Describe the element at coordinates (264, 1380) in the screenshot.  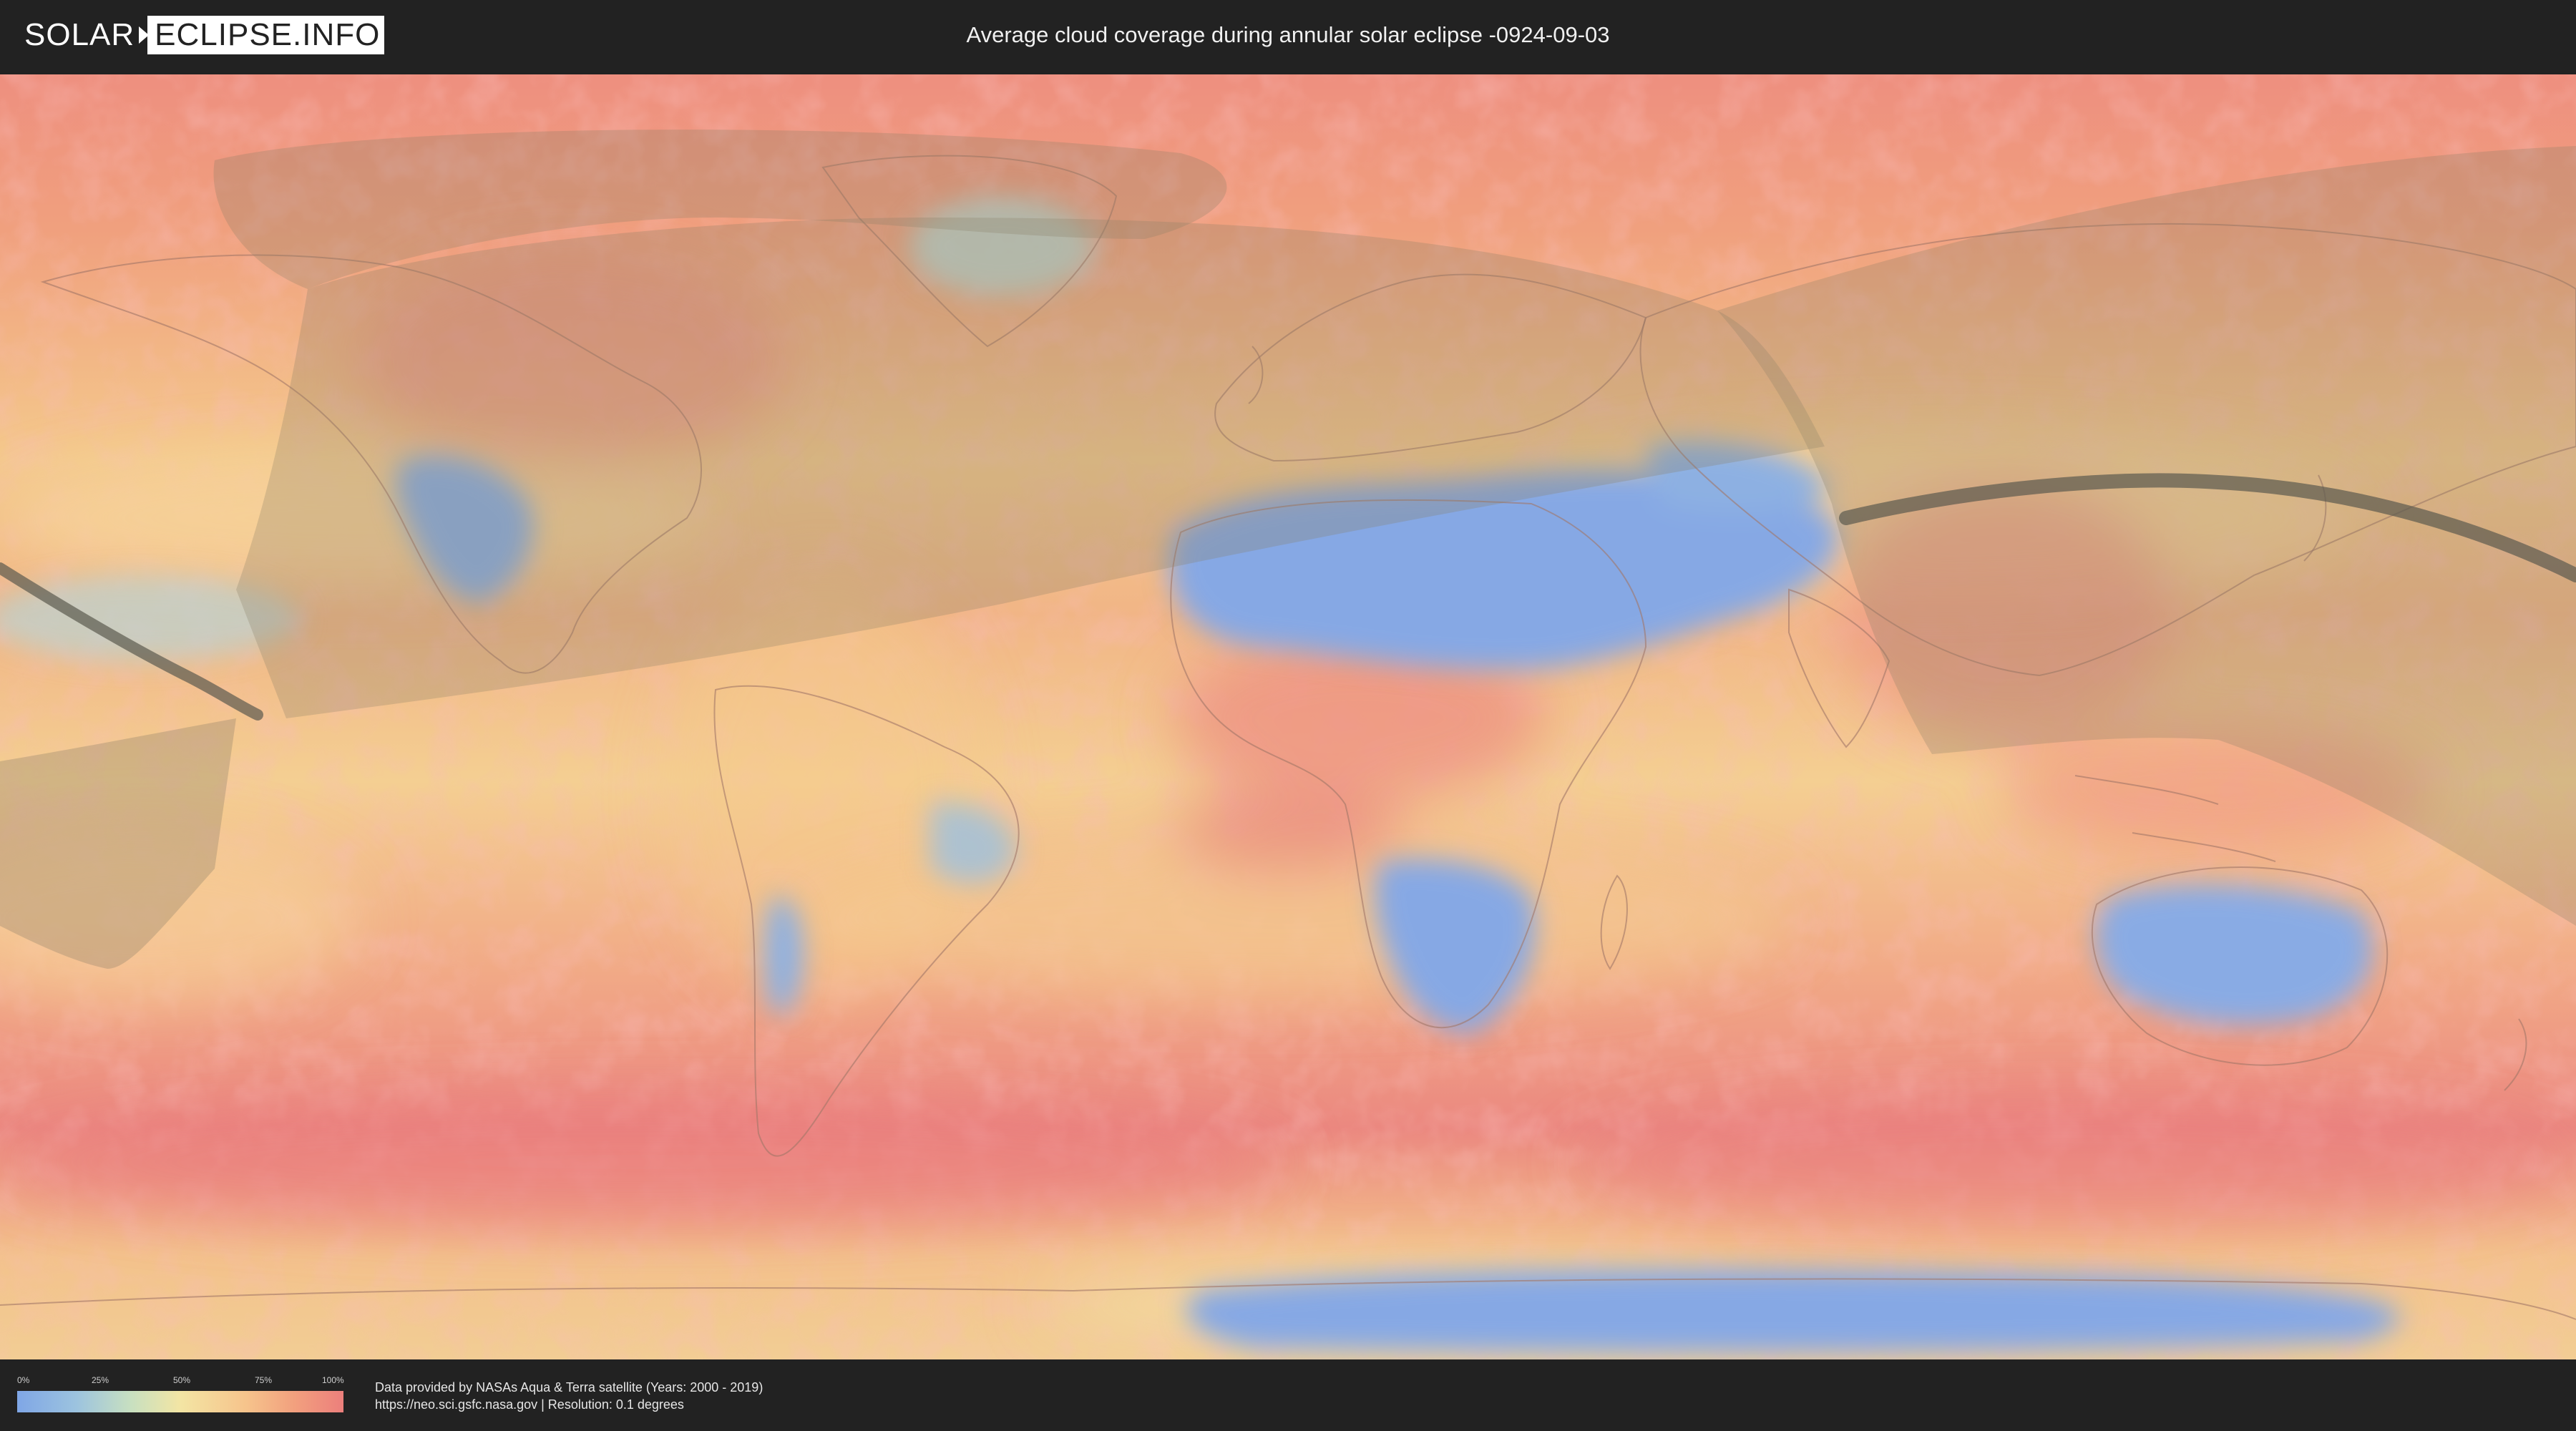
I see `legend-tick-75: 75%` at that location.